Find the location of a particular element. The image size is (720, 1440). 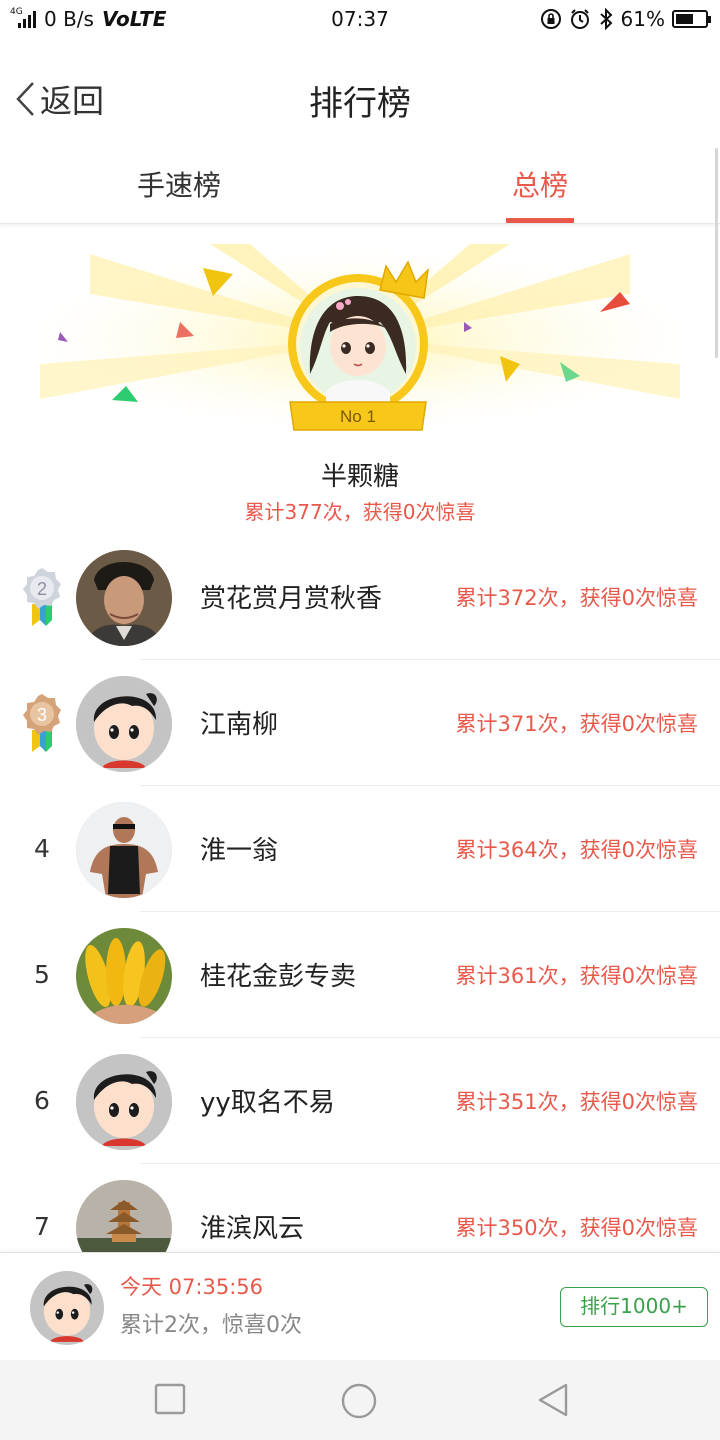

my-rank-button: 排行1000+ is located at coordinates (634, 1307).